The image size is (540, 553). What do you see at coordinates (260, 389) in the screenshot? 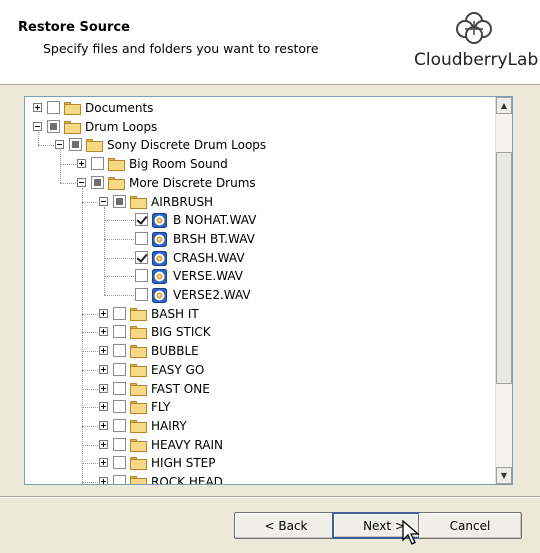
I see `tree-row: FAST ONE` at bounding box center [260, 389].